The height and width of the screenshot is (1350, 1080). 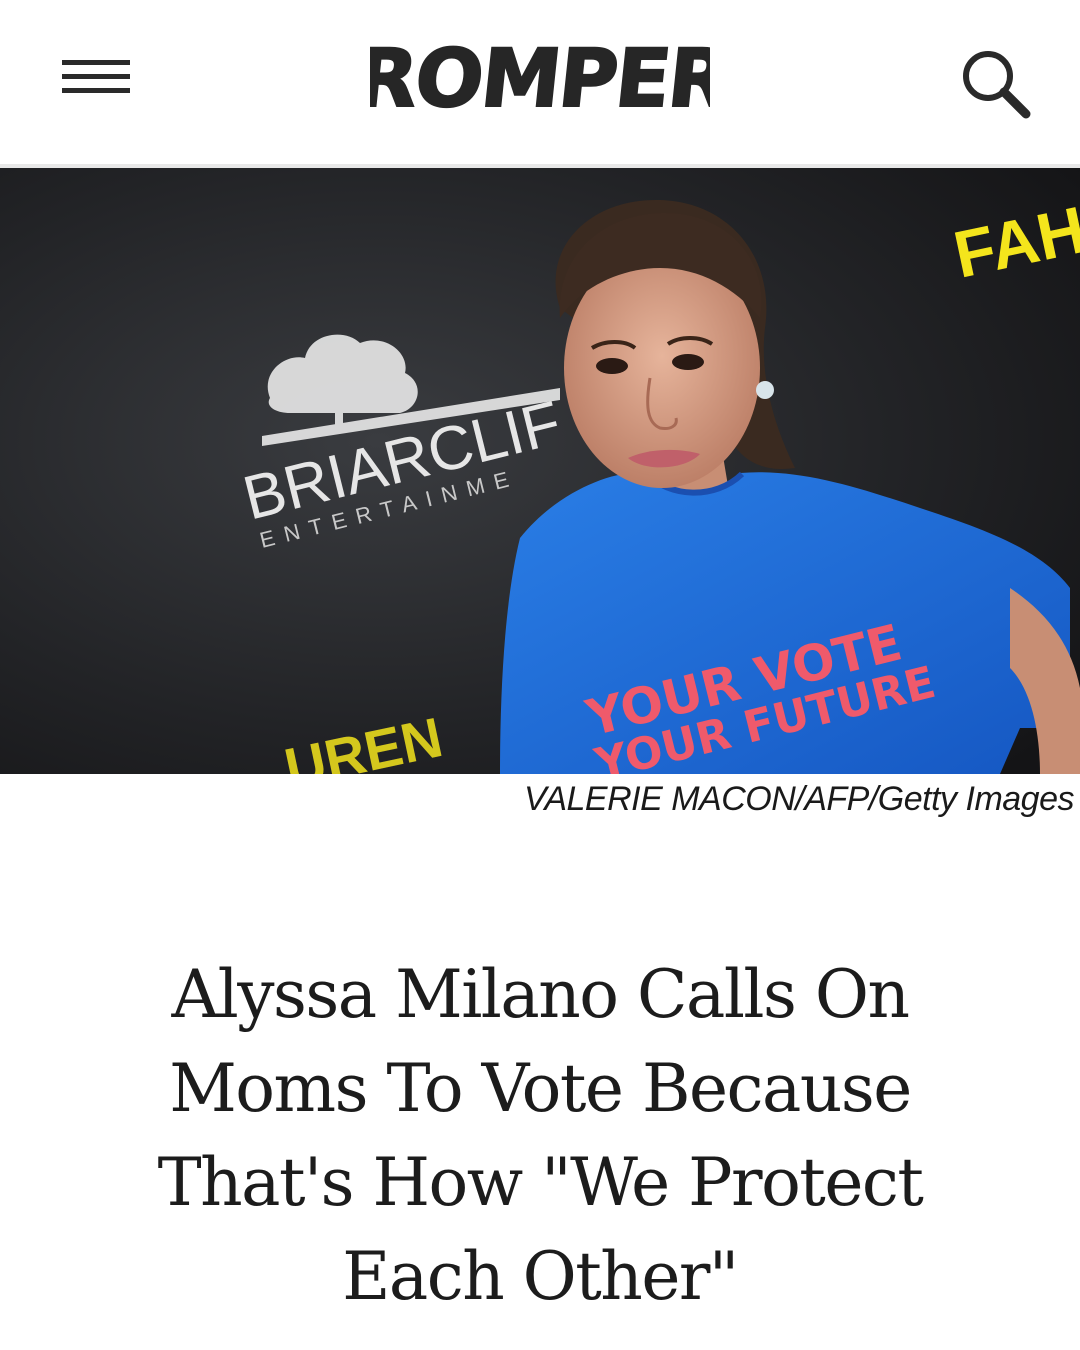 I want to click on menu-button, so click(x=96, y=74).